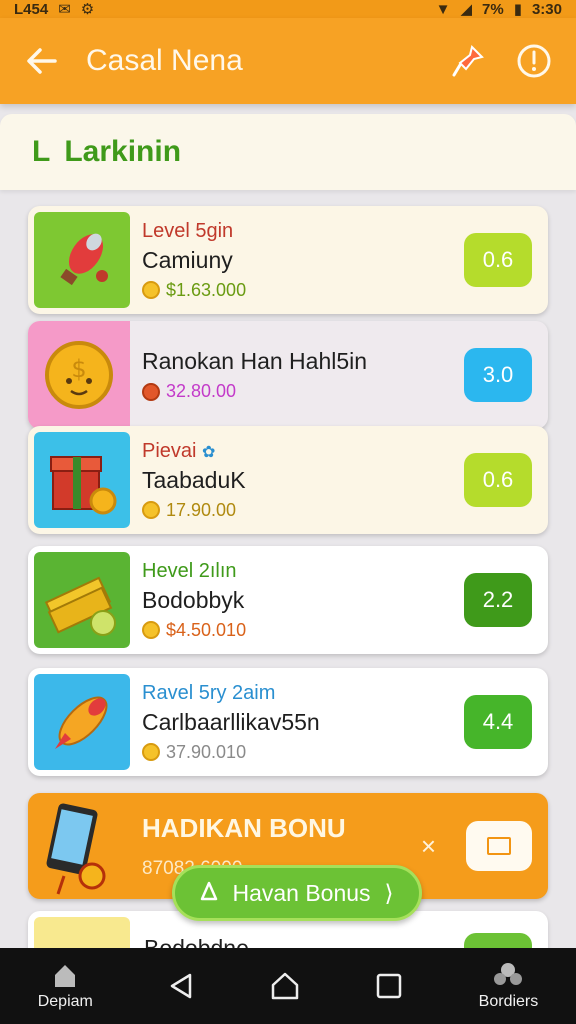 This screenshot has height=1024, width=576. Describe the element at coordinates (209, 893) in the screenshot. I see `lock-icon` at that location.